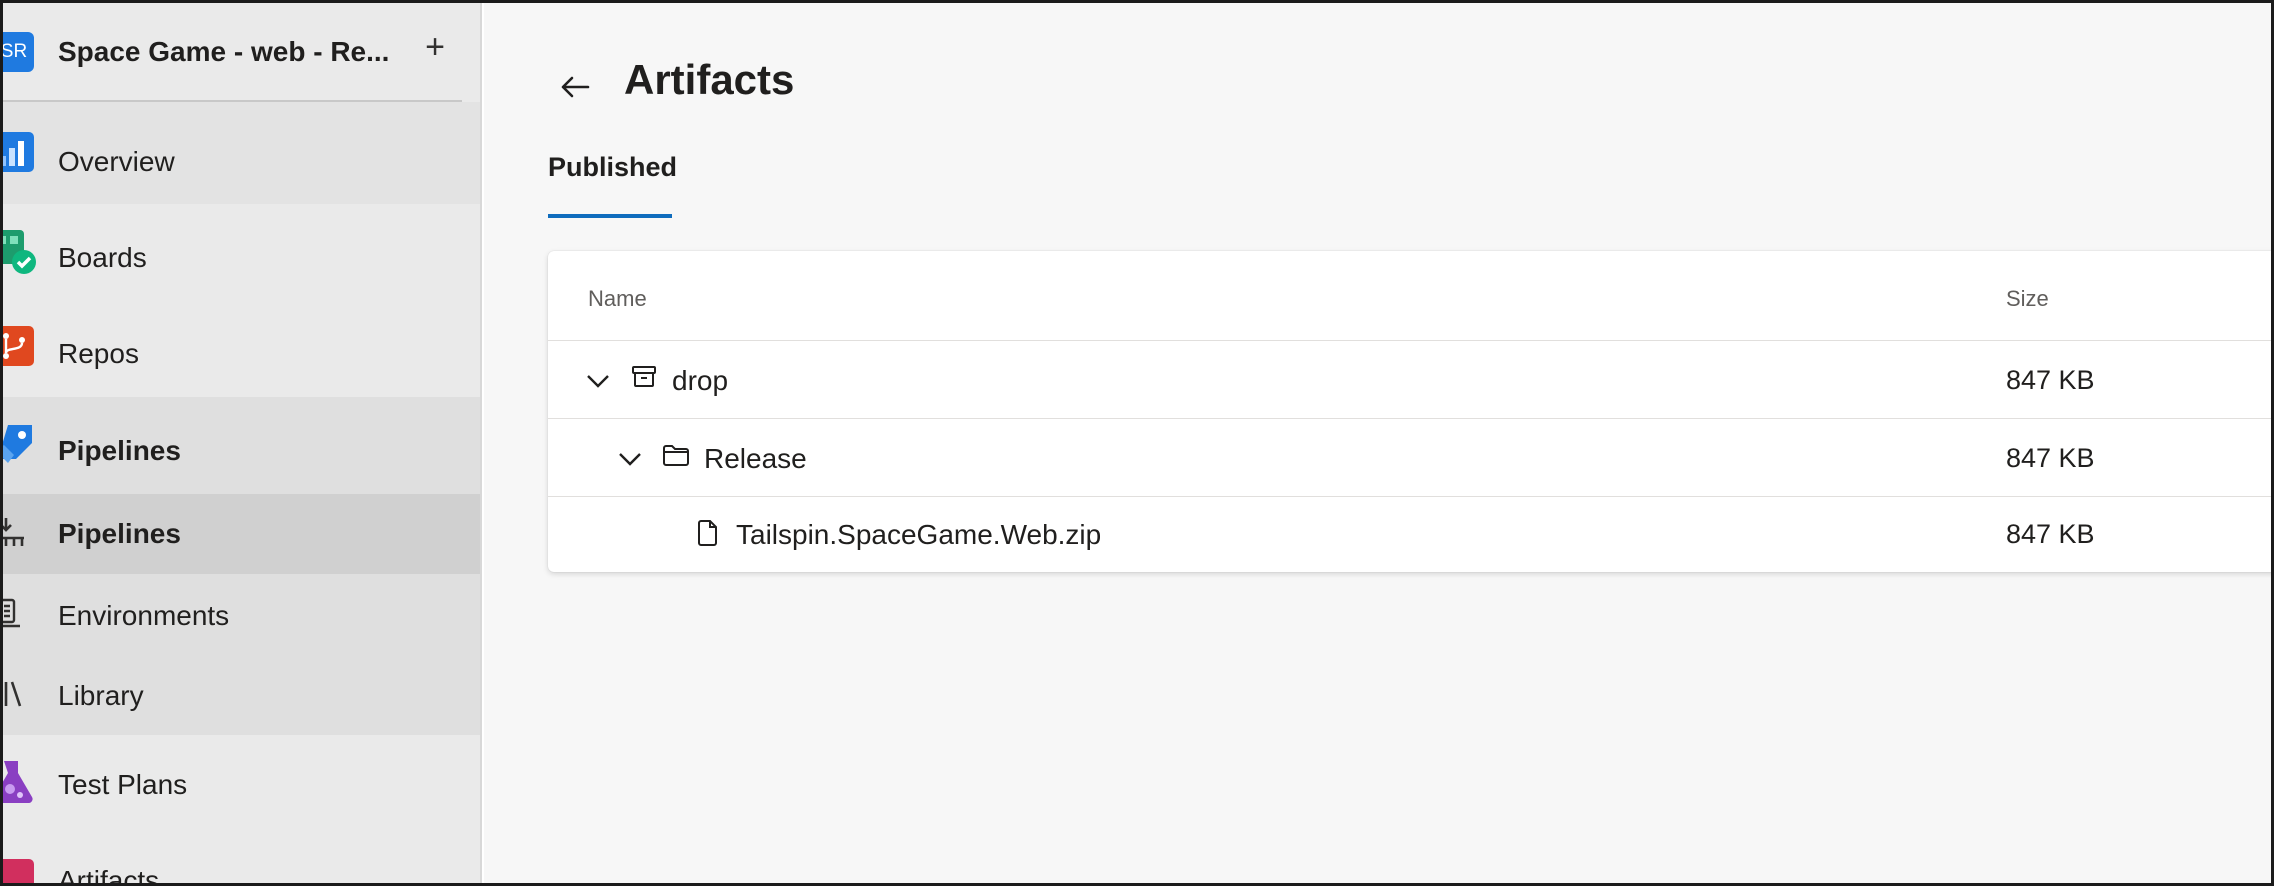 Image resolution: width=2274 pixels, height=886 pixels. Describe the element at coordinates (101, 695) in the screenshot. I see `sidebar-item-label: Library` at that location.